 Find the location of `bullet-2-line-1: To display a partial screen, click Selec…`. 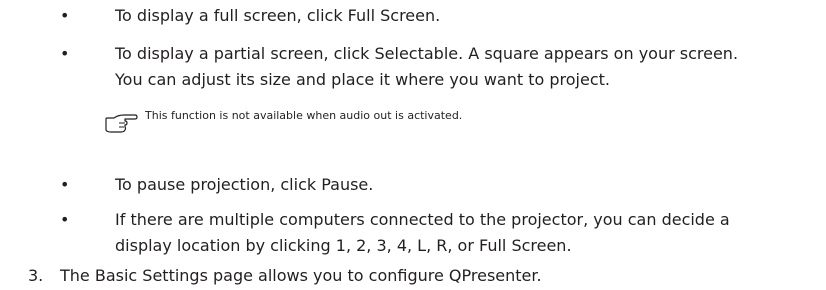

bullet-2-line-1: To display a partial screen, click Selec… is located at coordinates (427, 53).